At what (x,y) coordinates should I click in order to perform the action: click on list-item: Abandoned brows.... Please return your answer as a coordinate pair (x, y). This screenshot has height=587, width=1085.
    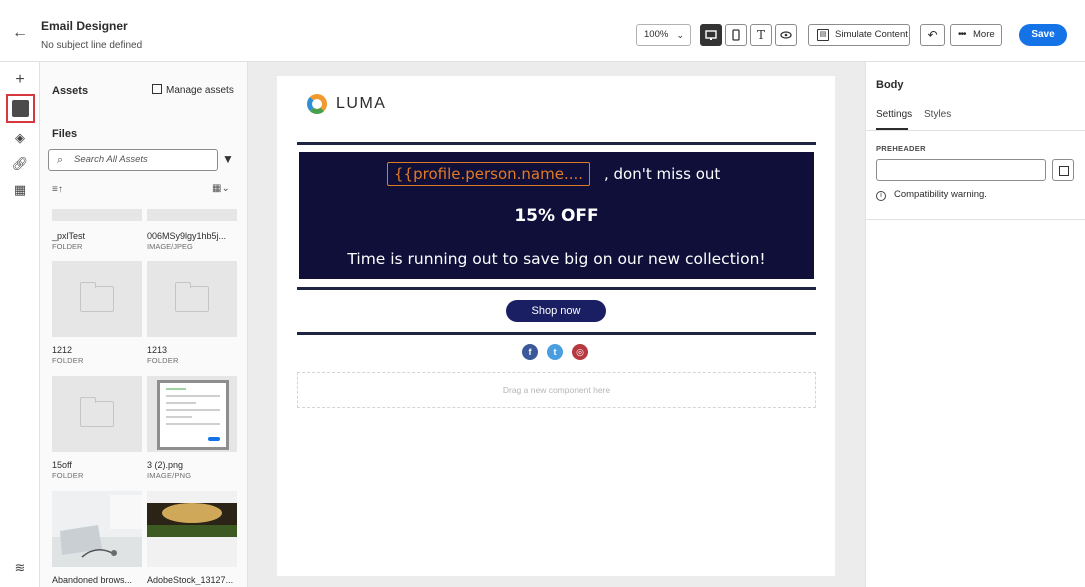
    Looking at the image, I should click on (97, 538).